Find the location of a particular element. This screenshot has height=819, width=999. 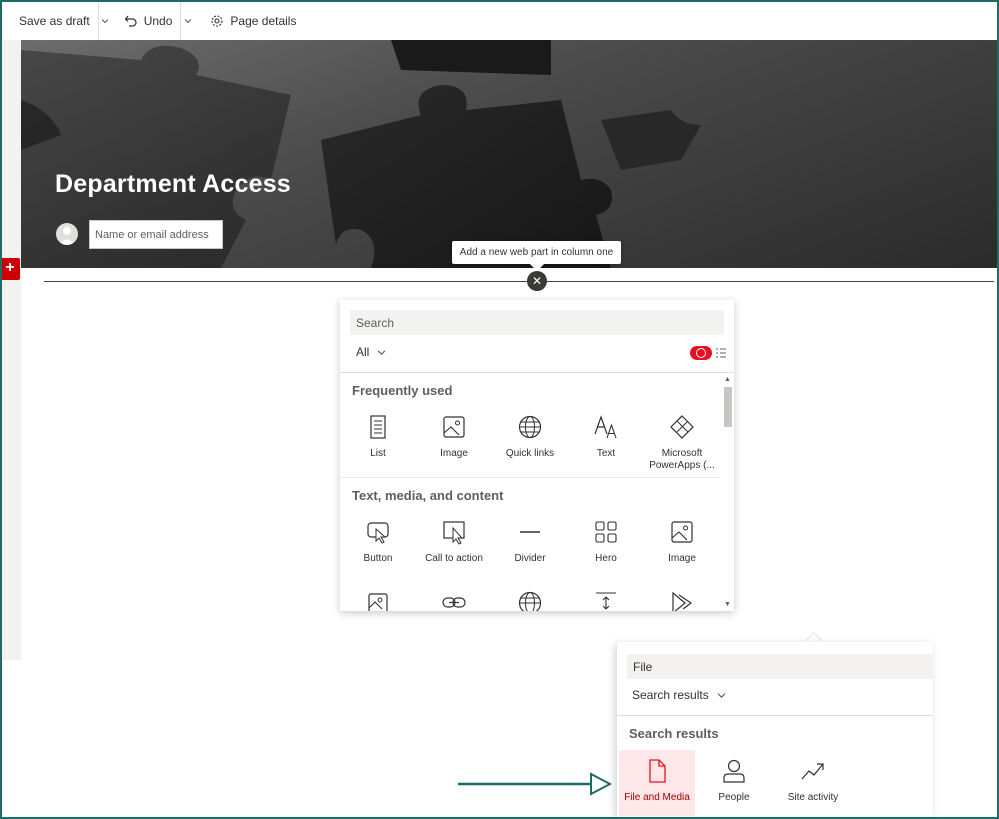

gear-icon is located at coordinates (217, 21).